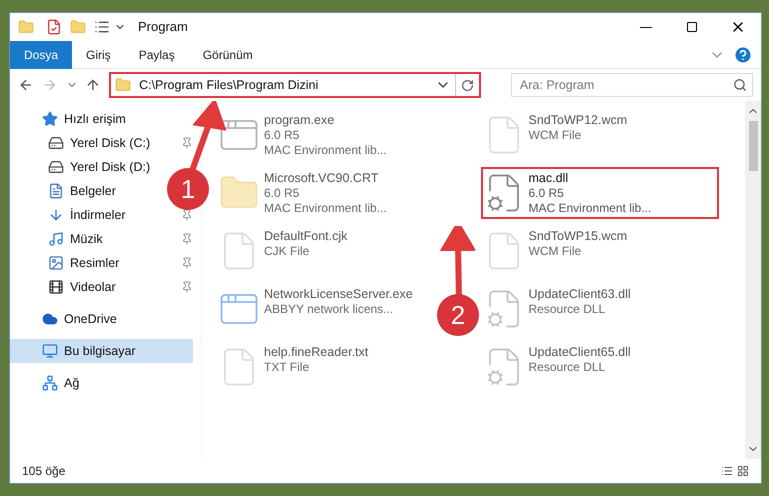  Describe the element at coordinates (743, 54) in the screenshot. I see `help-icon` at that location.